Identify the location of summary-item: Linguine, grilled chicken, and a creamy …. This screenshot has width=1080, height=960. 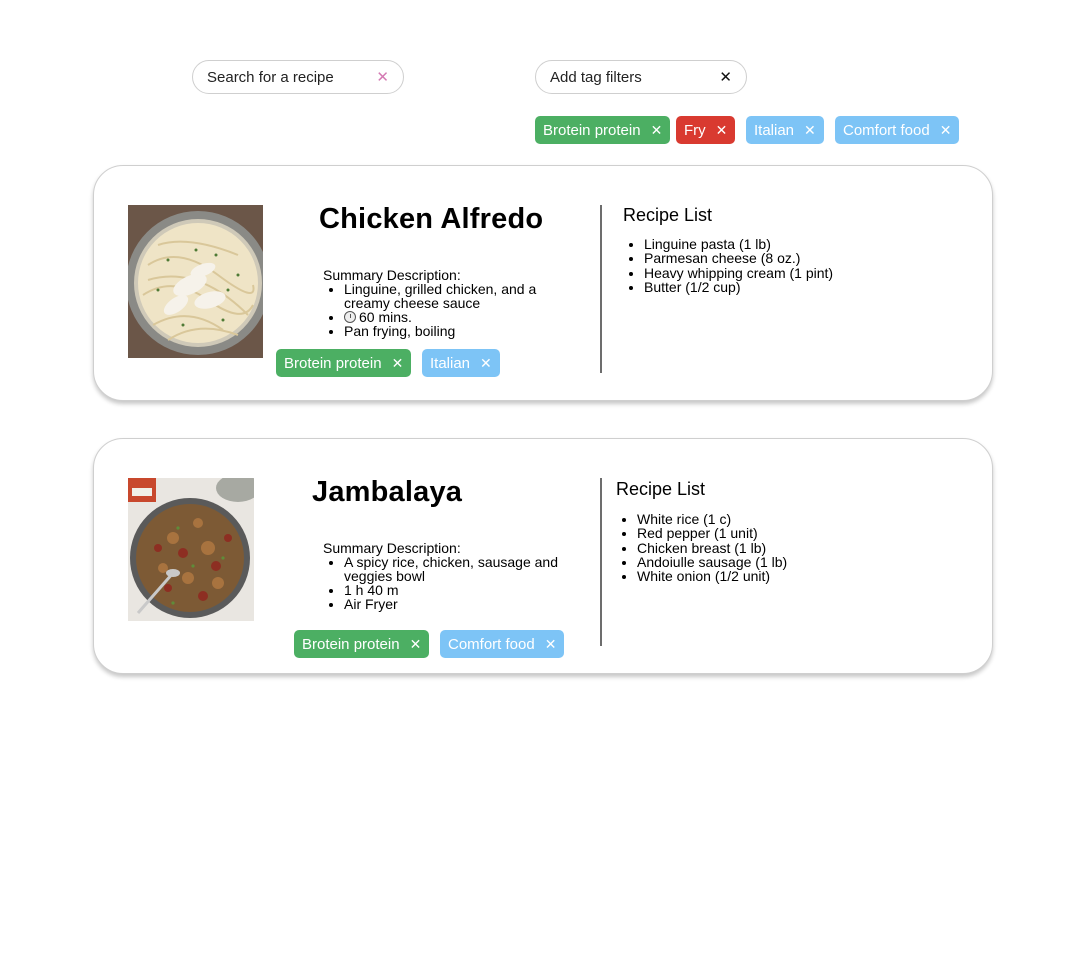
(453, 296).